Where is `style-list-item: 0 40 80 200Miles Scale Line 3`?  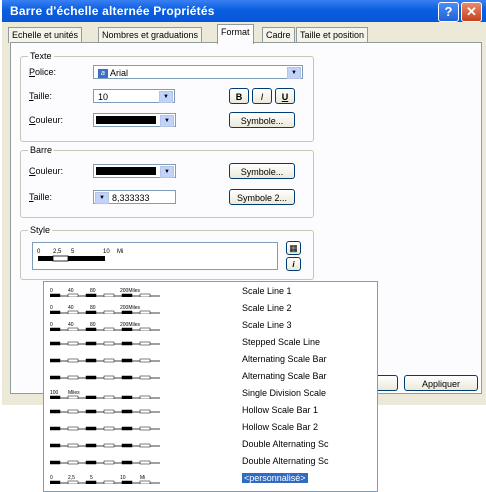
style-list-item: 0 40 80 200Miles Scale Line 3 is located at coordinates (210, 326).